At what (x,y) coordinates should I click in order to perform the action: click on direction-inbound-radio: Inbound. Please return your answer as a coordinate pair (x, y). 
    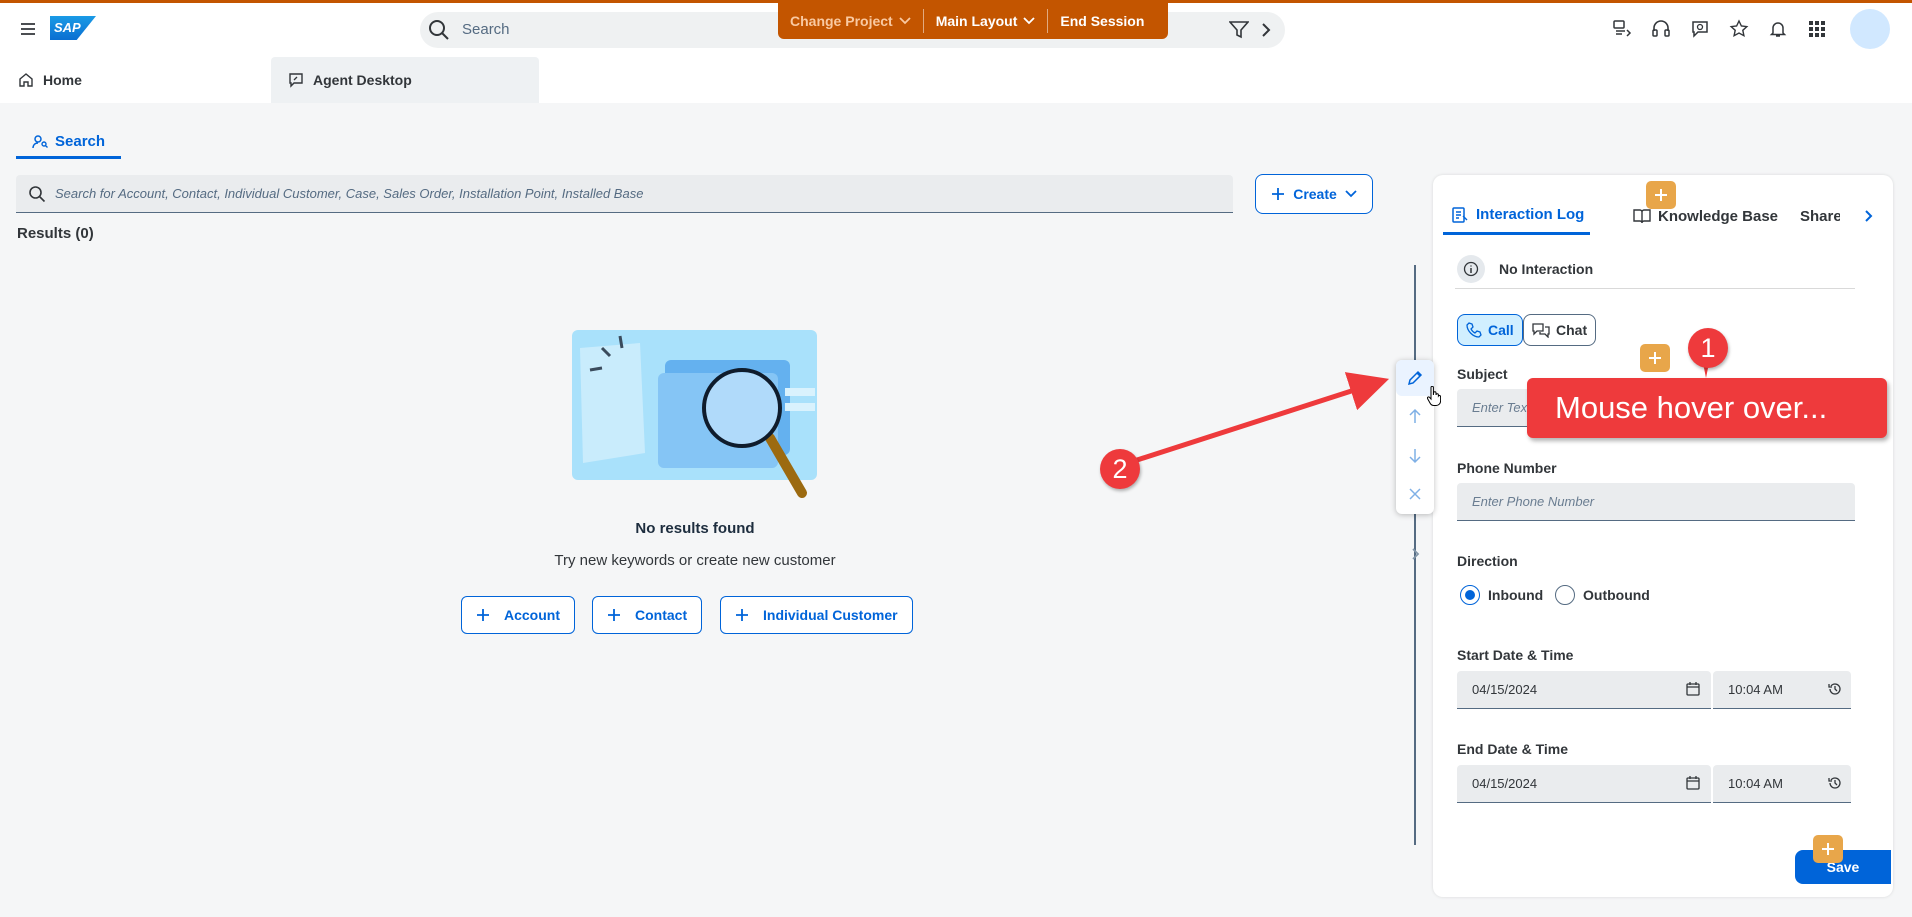
    Looking at the image, I should click on (1501, 595).